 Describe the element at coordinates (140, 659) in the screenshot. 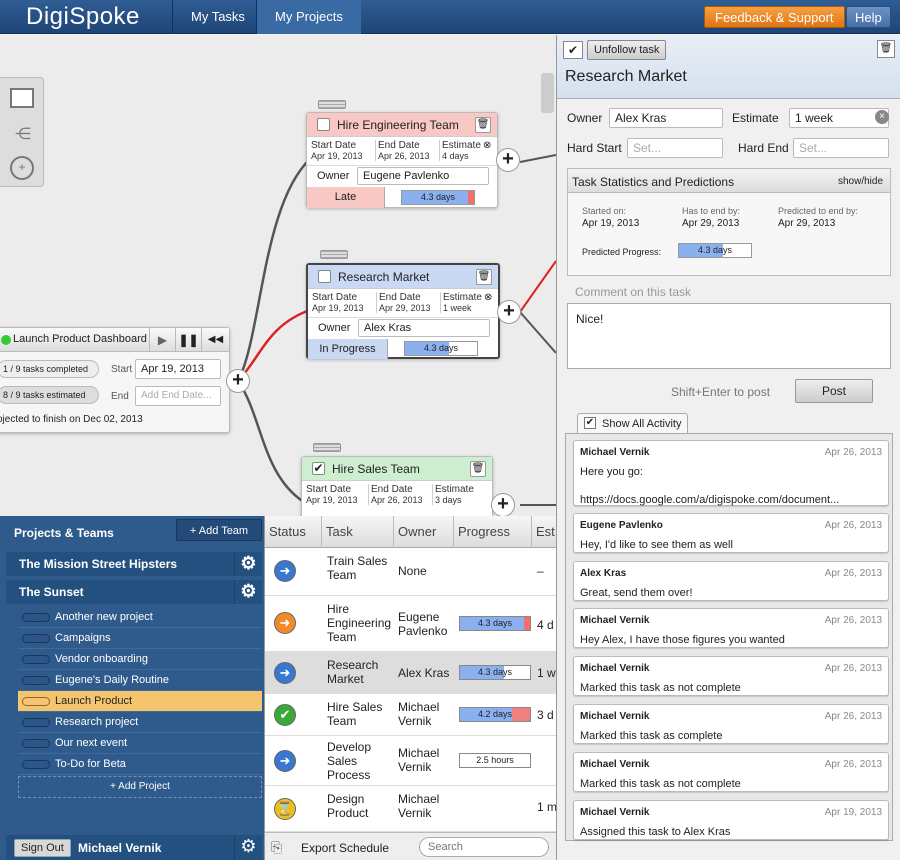

I see `sidebar-project: Vendor onboarding` at that location.